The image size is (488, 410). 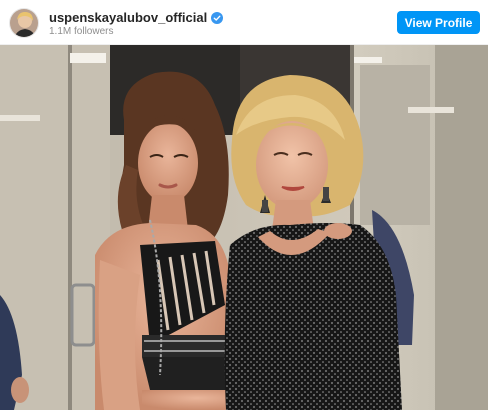 What do you see at coordinates (217, 17) in the screenshot?
I see `verified-badge-icon` at bounding box center [217, 17].